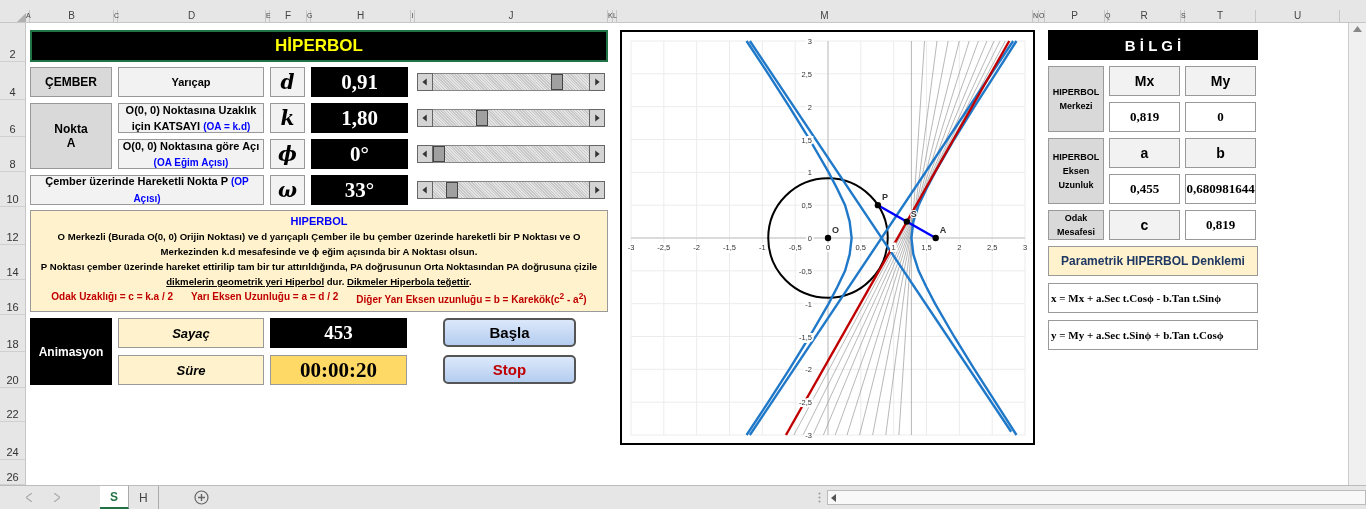 This screenshot has width=1366, height=509. What do you see at coordinates (359, 118) in the screenshot?
I see `parameter-value: 1,80` at bounding box center [359, 118].